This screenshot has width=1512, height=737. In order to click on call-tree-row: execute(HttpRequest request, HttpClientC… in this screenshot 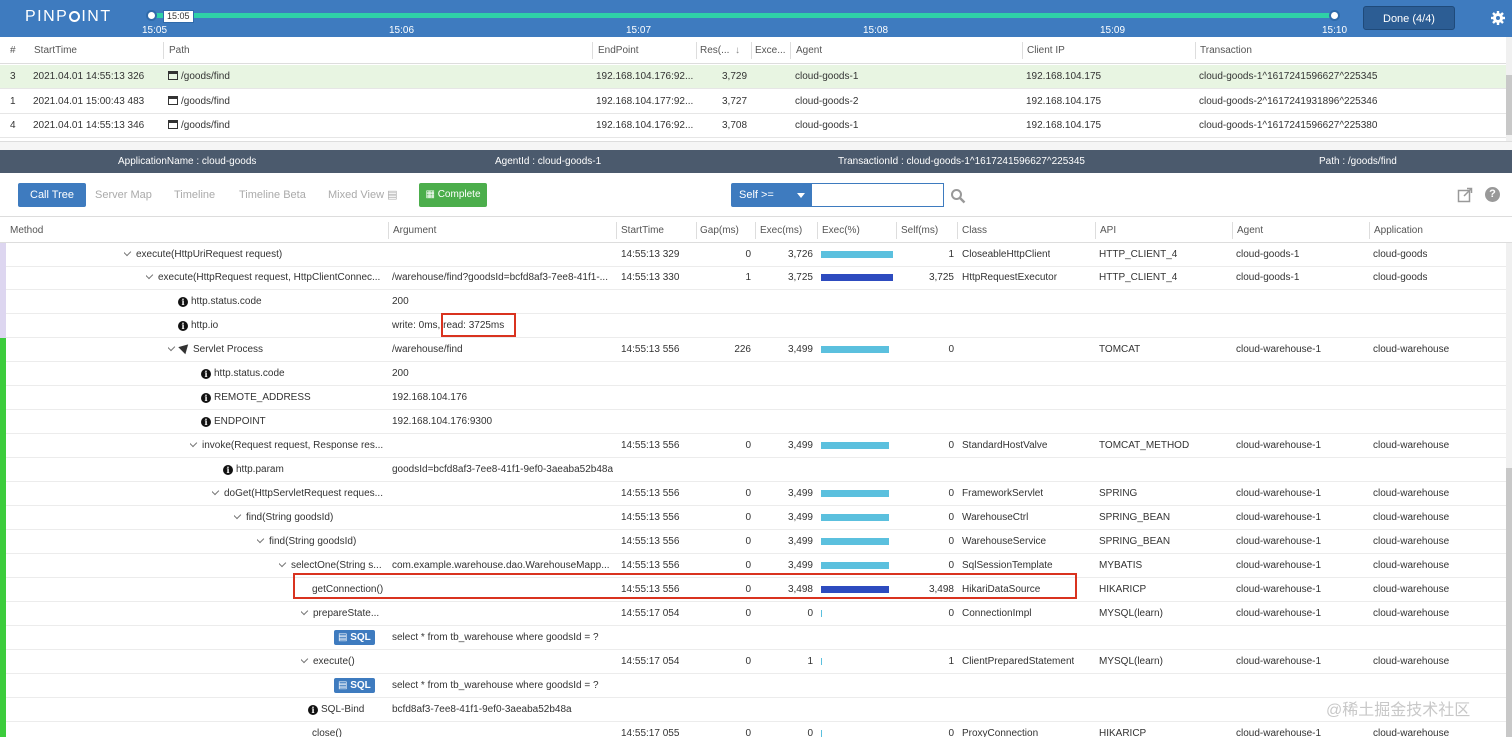, I will do `click(753, 278)`.